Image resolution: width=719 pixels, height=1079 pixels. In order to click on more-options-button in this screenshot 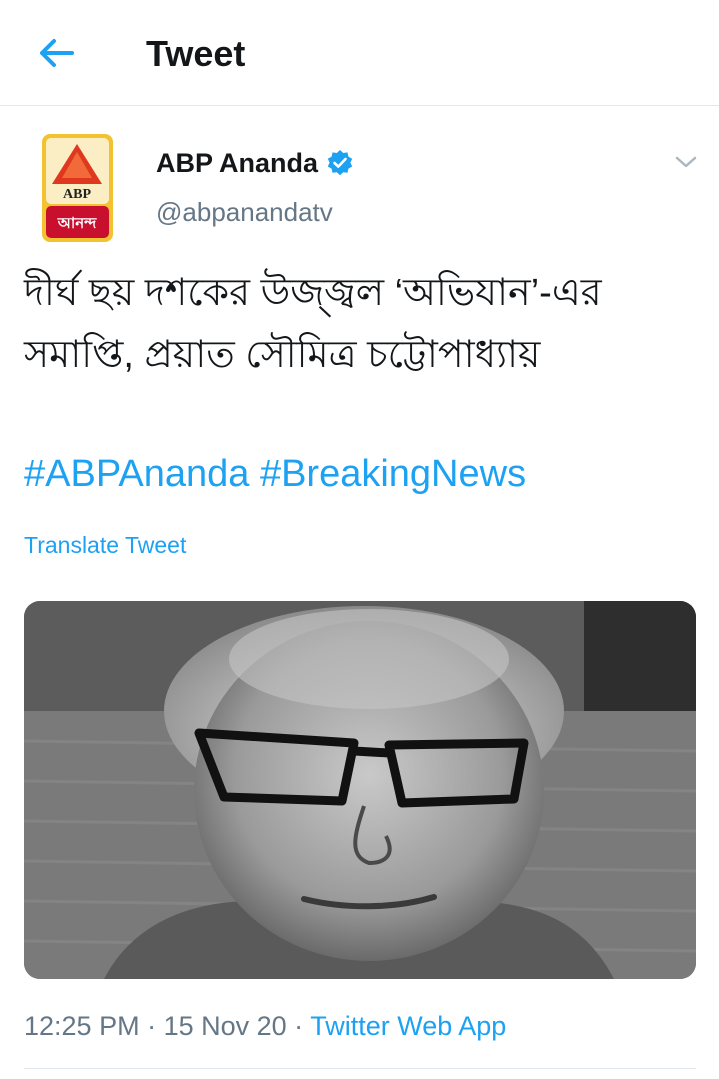, I will do `click(686, 162)`.